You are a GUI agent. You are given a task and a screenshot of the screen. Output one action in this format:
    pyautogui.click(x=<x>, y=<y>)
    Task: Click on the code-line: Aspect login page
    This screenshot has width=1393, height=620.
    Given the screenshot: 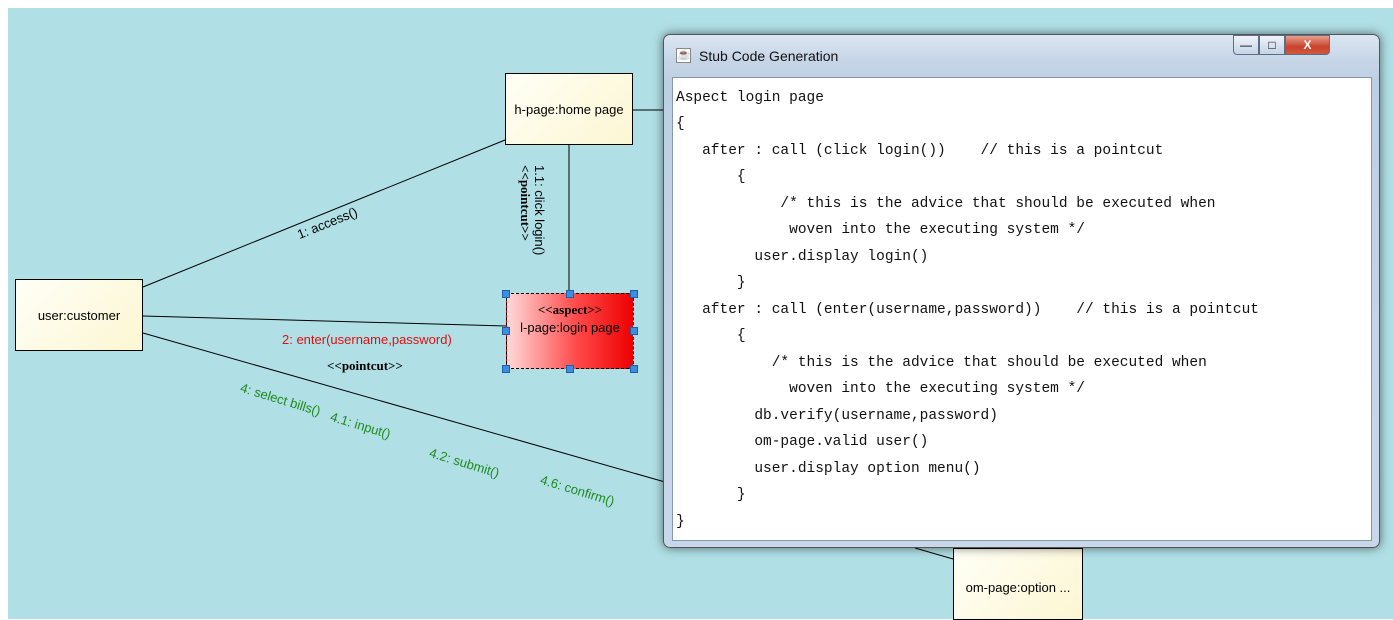 What is the action you would take?
    pyautogui.click(x=750, y=98)
    